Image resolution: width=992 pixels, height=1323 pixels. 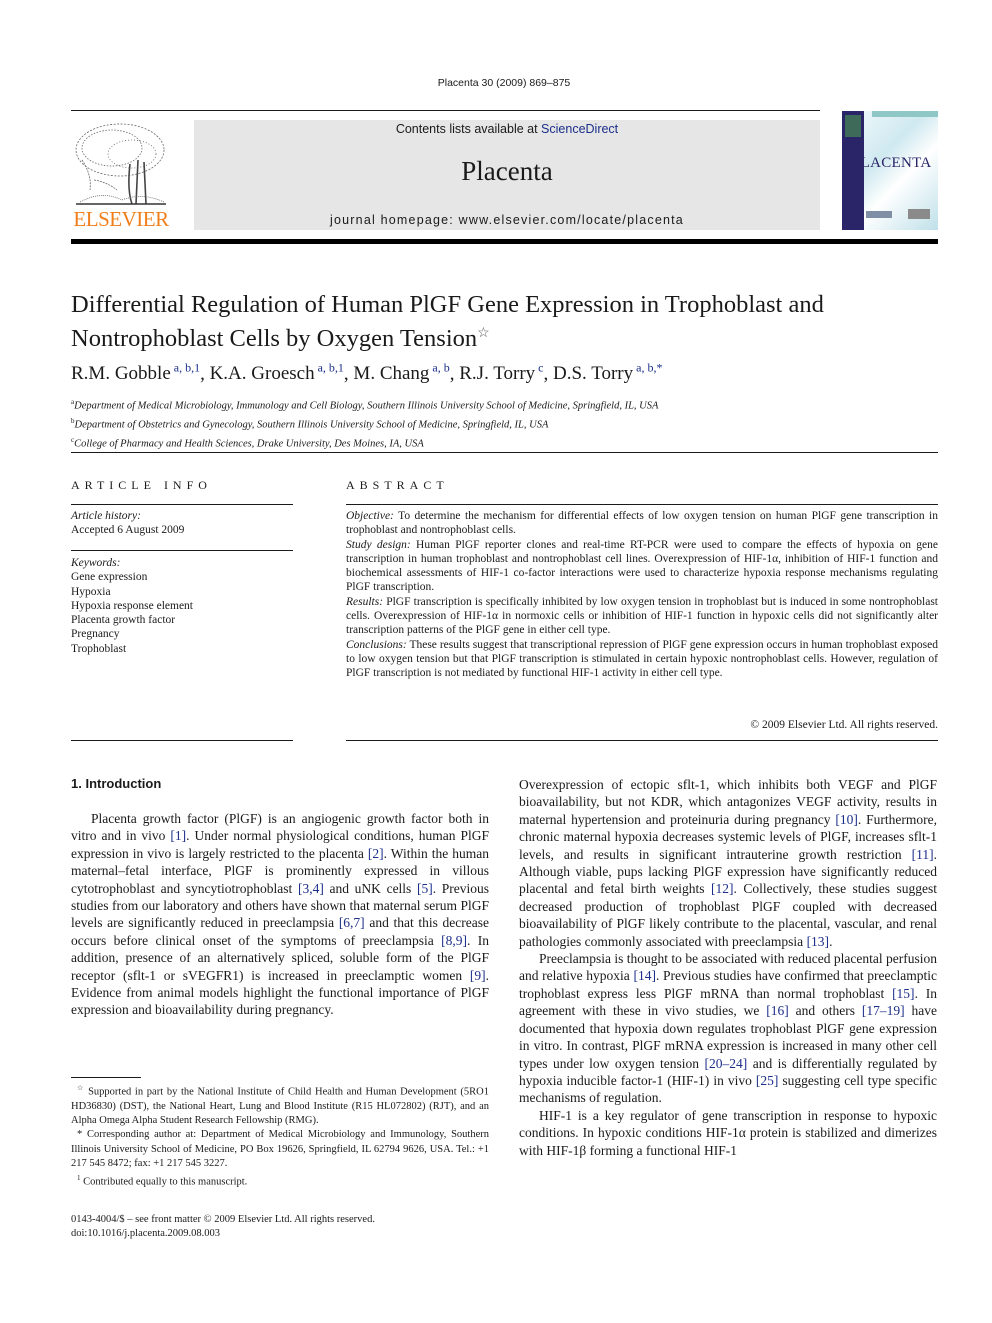 I want to click on section-head: Objective:, so click(x=370, y=516).